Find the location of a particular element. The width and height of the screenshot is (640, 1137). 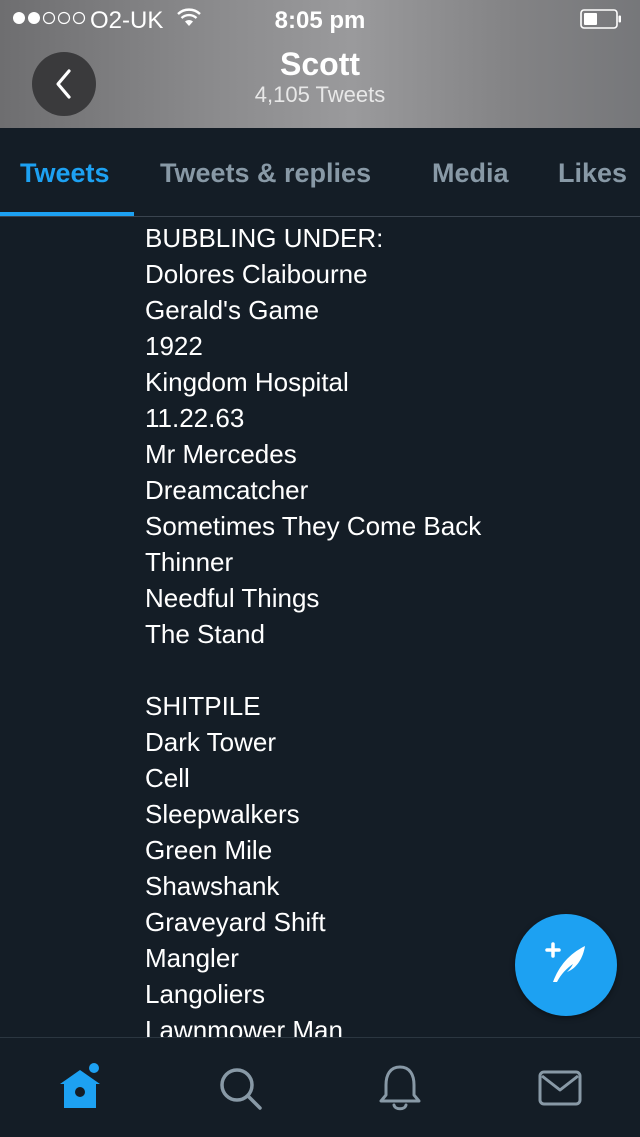

tweet-line: Thinner is located at coordinates (189, 562).